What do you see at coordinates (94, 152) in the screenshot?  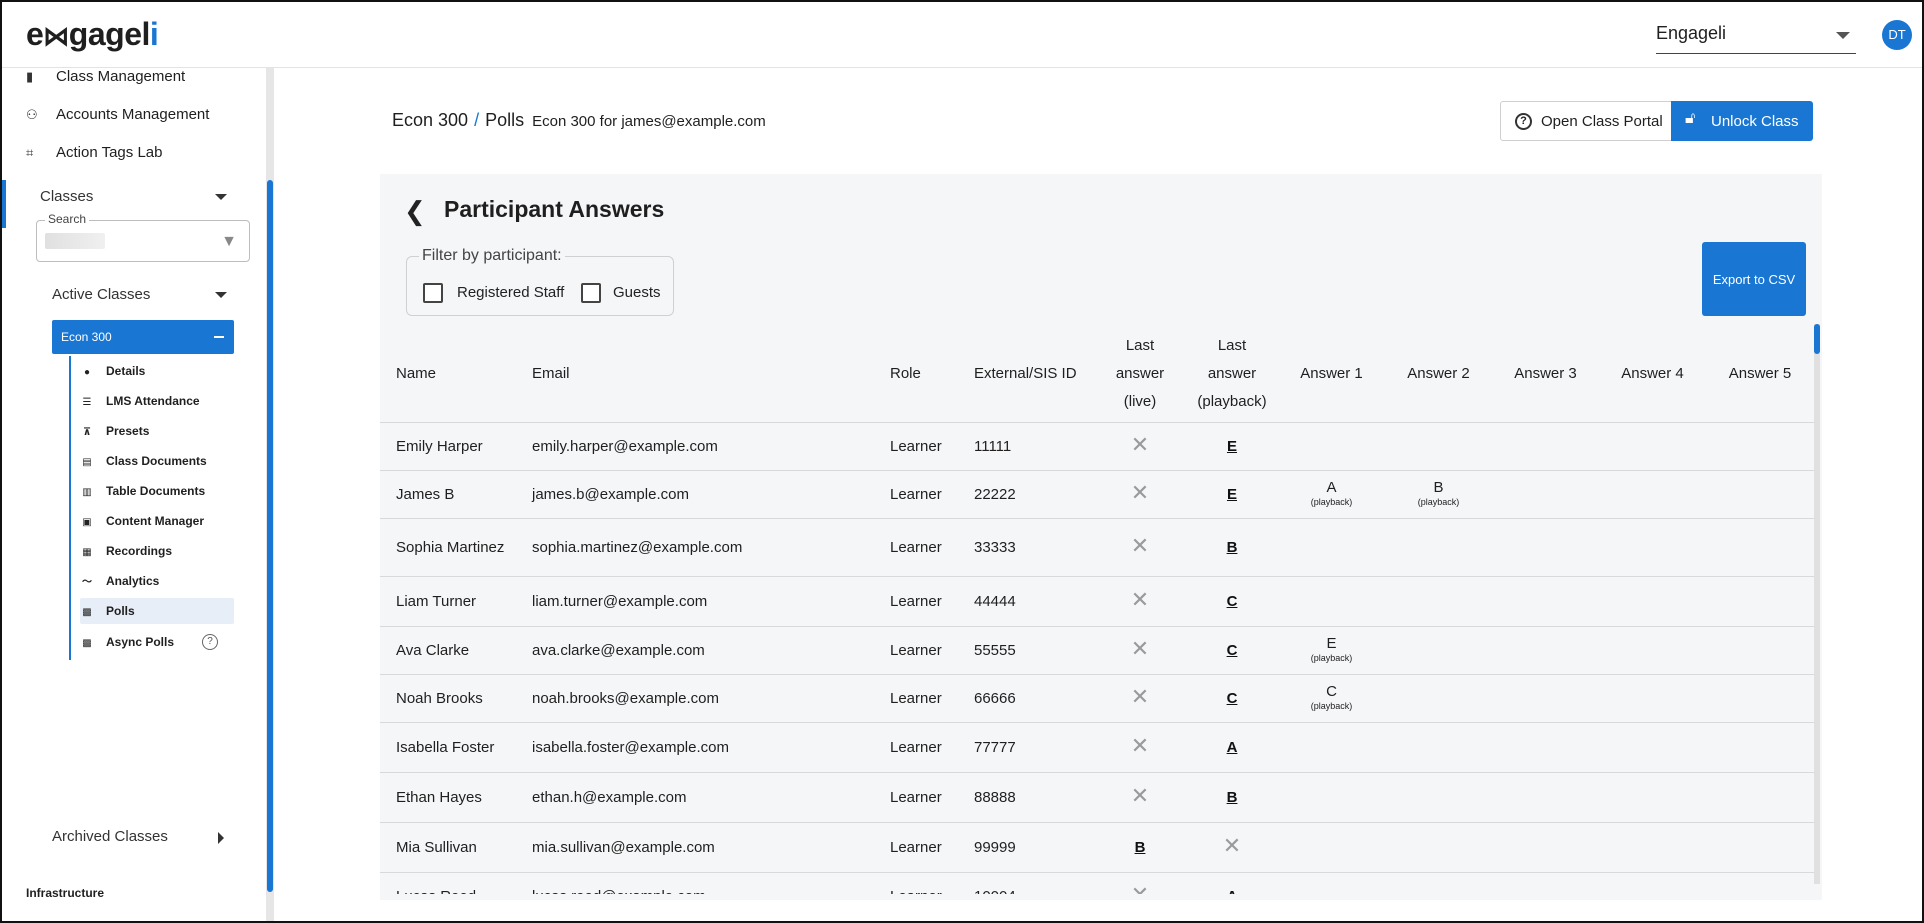 I see `sidebar-item-action-tags-lab: ⌗ Action Tags Lab` at bounding box center [94, 152].